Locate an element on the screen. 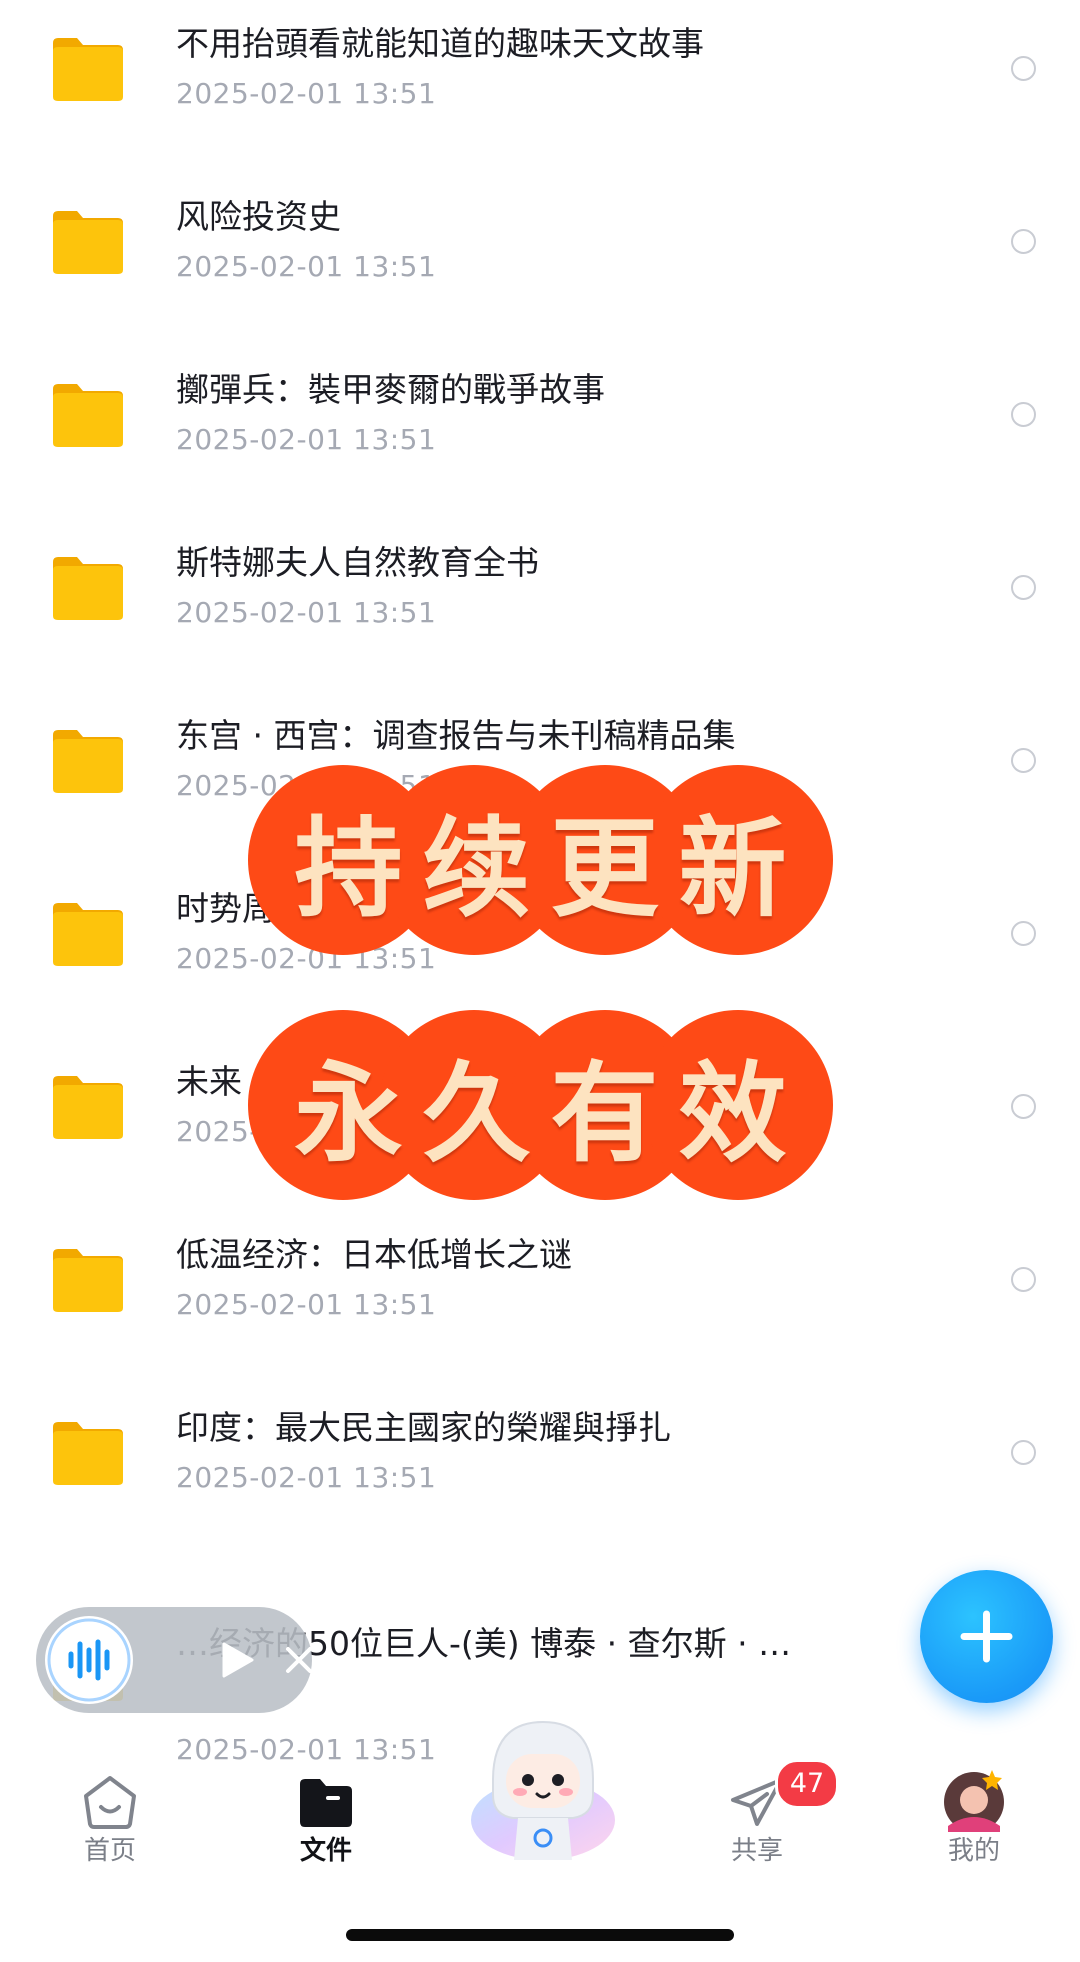  nav-home: 首页 is located at coordinates (110, 1793).